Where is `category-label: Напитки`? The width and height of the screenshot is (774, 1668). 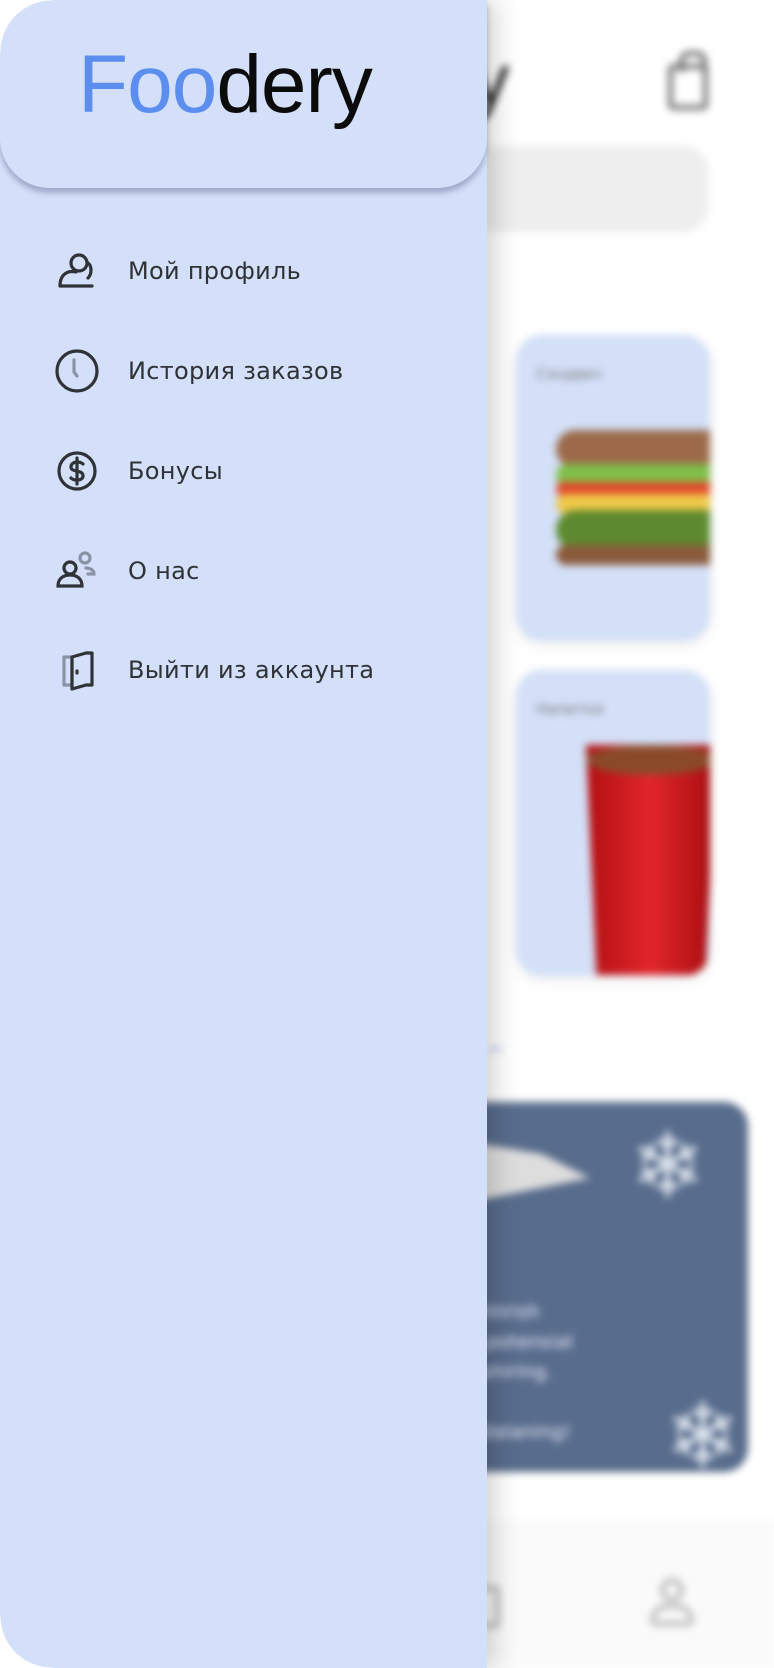 category-label: Напитки is located at coordinates (570, 709).